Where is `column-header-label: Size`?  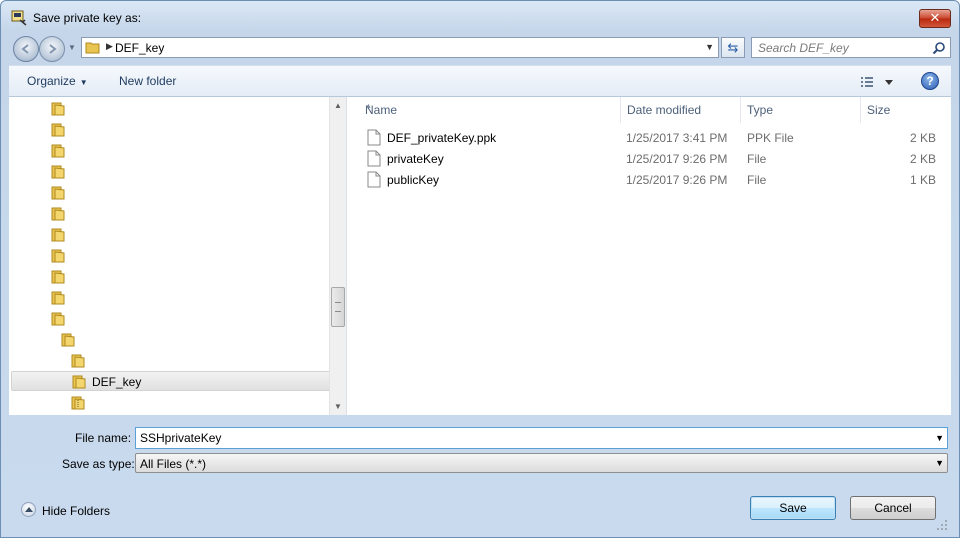 column-header-label: Size is located at coordinates (879, 110).